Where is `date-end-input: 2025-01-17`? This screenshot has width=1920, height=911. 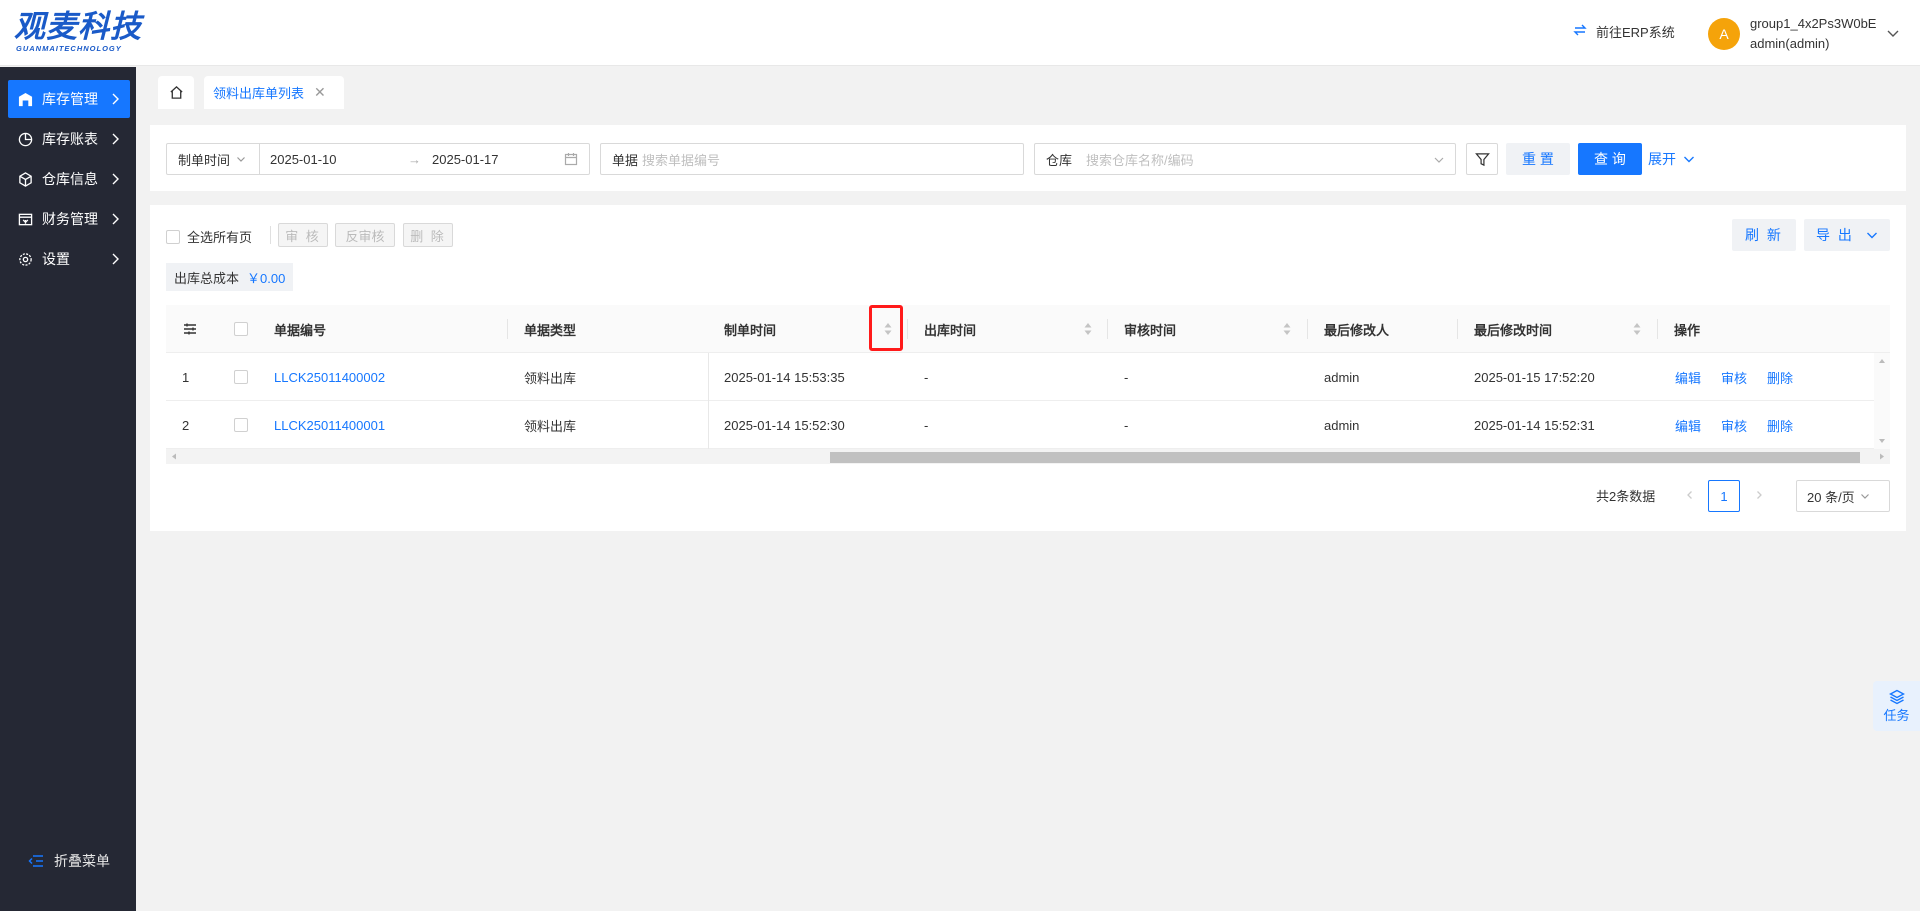
date-end-input: 2025-01-17 is located at coordinates (498, 159).